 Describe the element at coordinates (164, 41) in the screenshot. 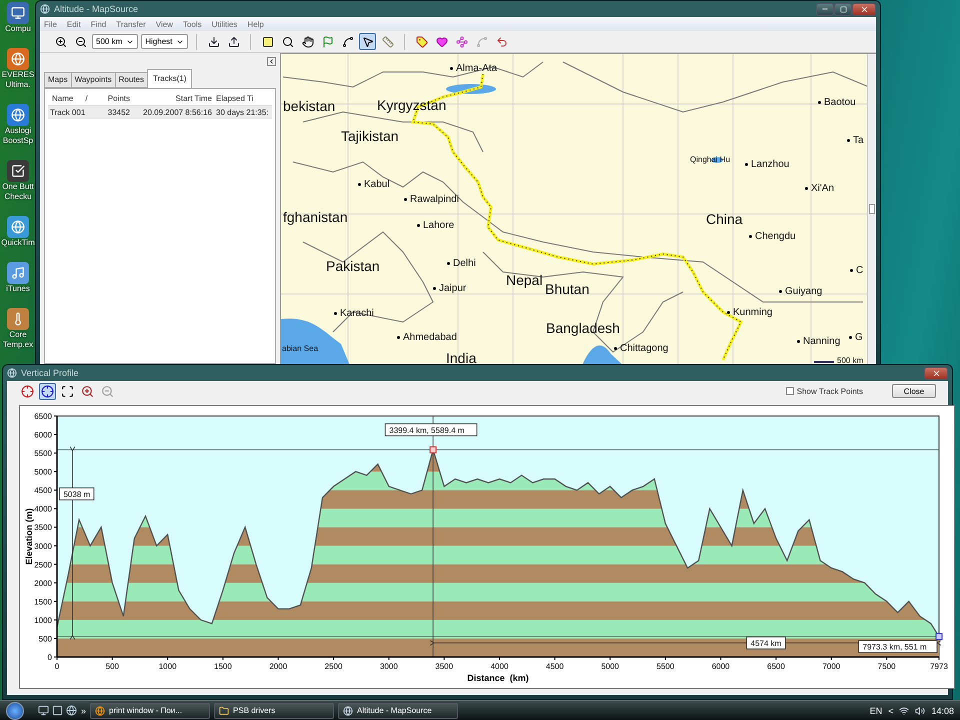

I see `detail-dropdown: Highest` at that location.